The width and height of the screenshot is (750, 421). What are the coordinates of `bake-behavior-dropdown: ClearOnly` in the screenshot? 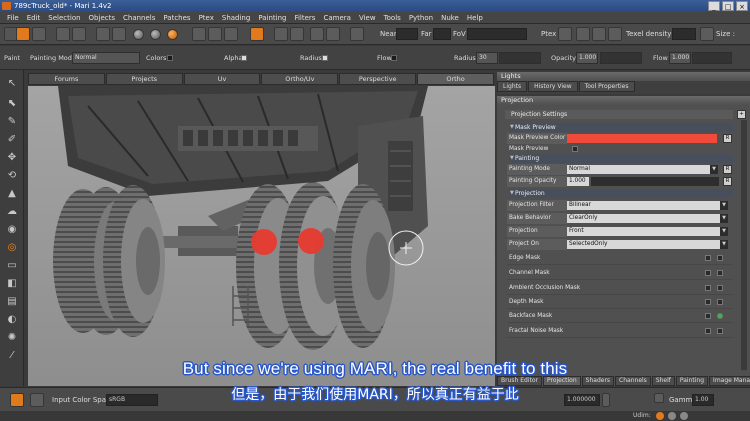 It's located at (647, 218).